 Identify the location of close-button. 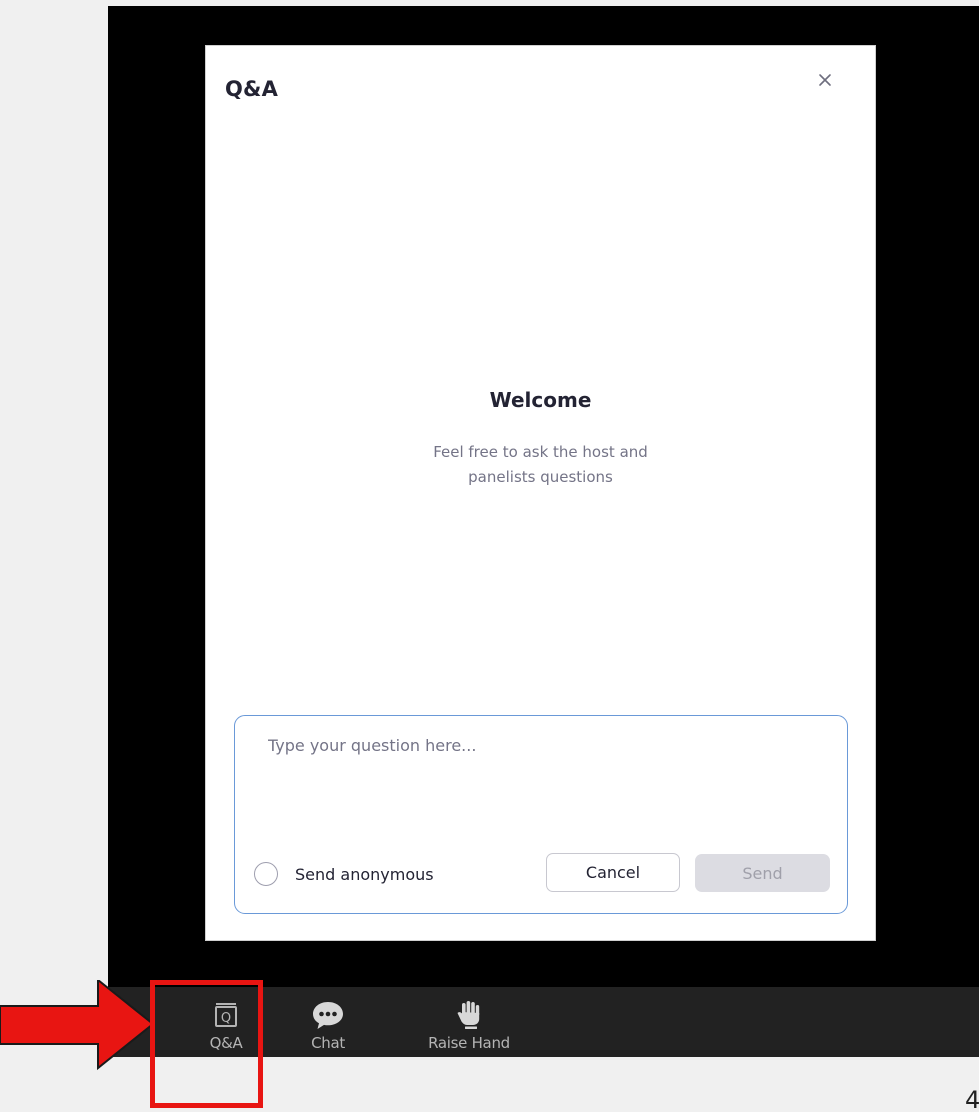
(825, 80).